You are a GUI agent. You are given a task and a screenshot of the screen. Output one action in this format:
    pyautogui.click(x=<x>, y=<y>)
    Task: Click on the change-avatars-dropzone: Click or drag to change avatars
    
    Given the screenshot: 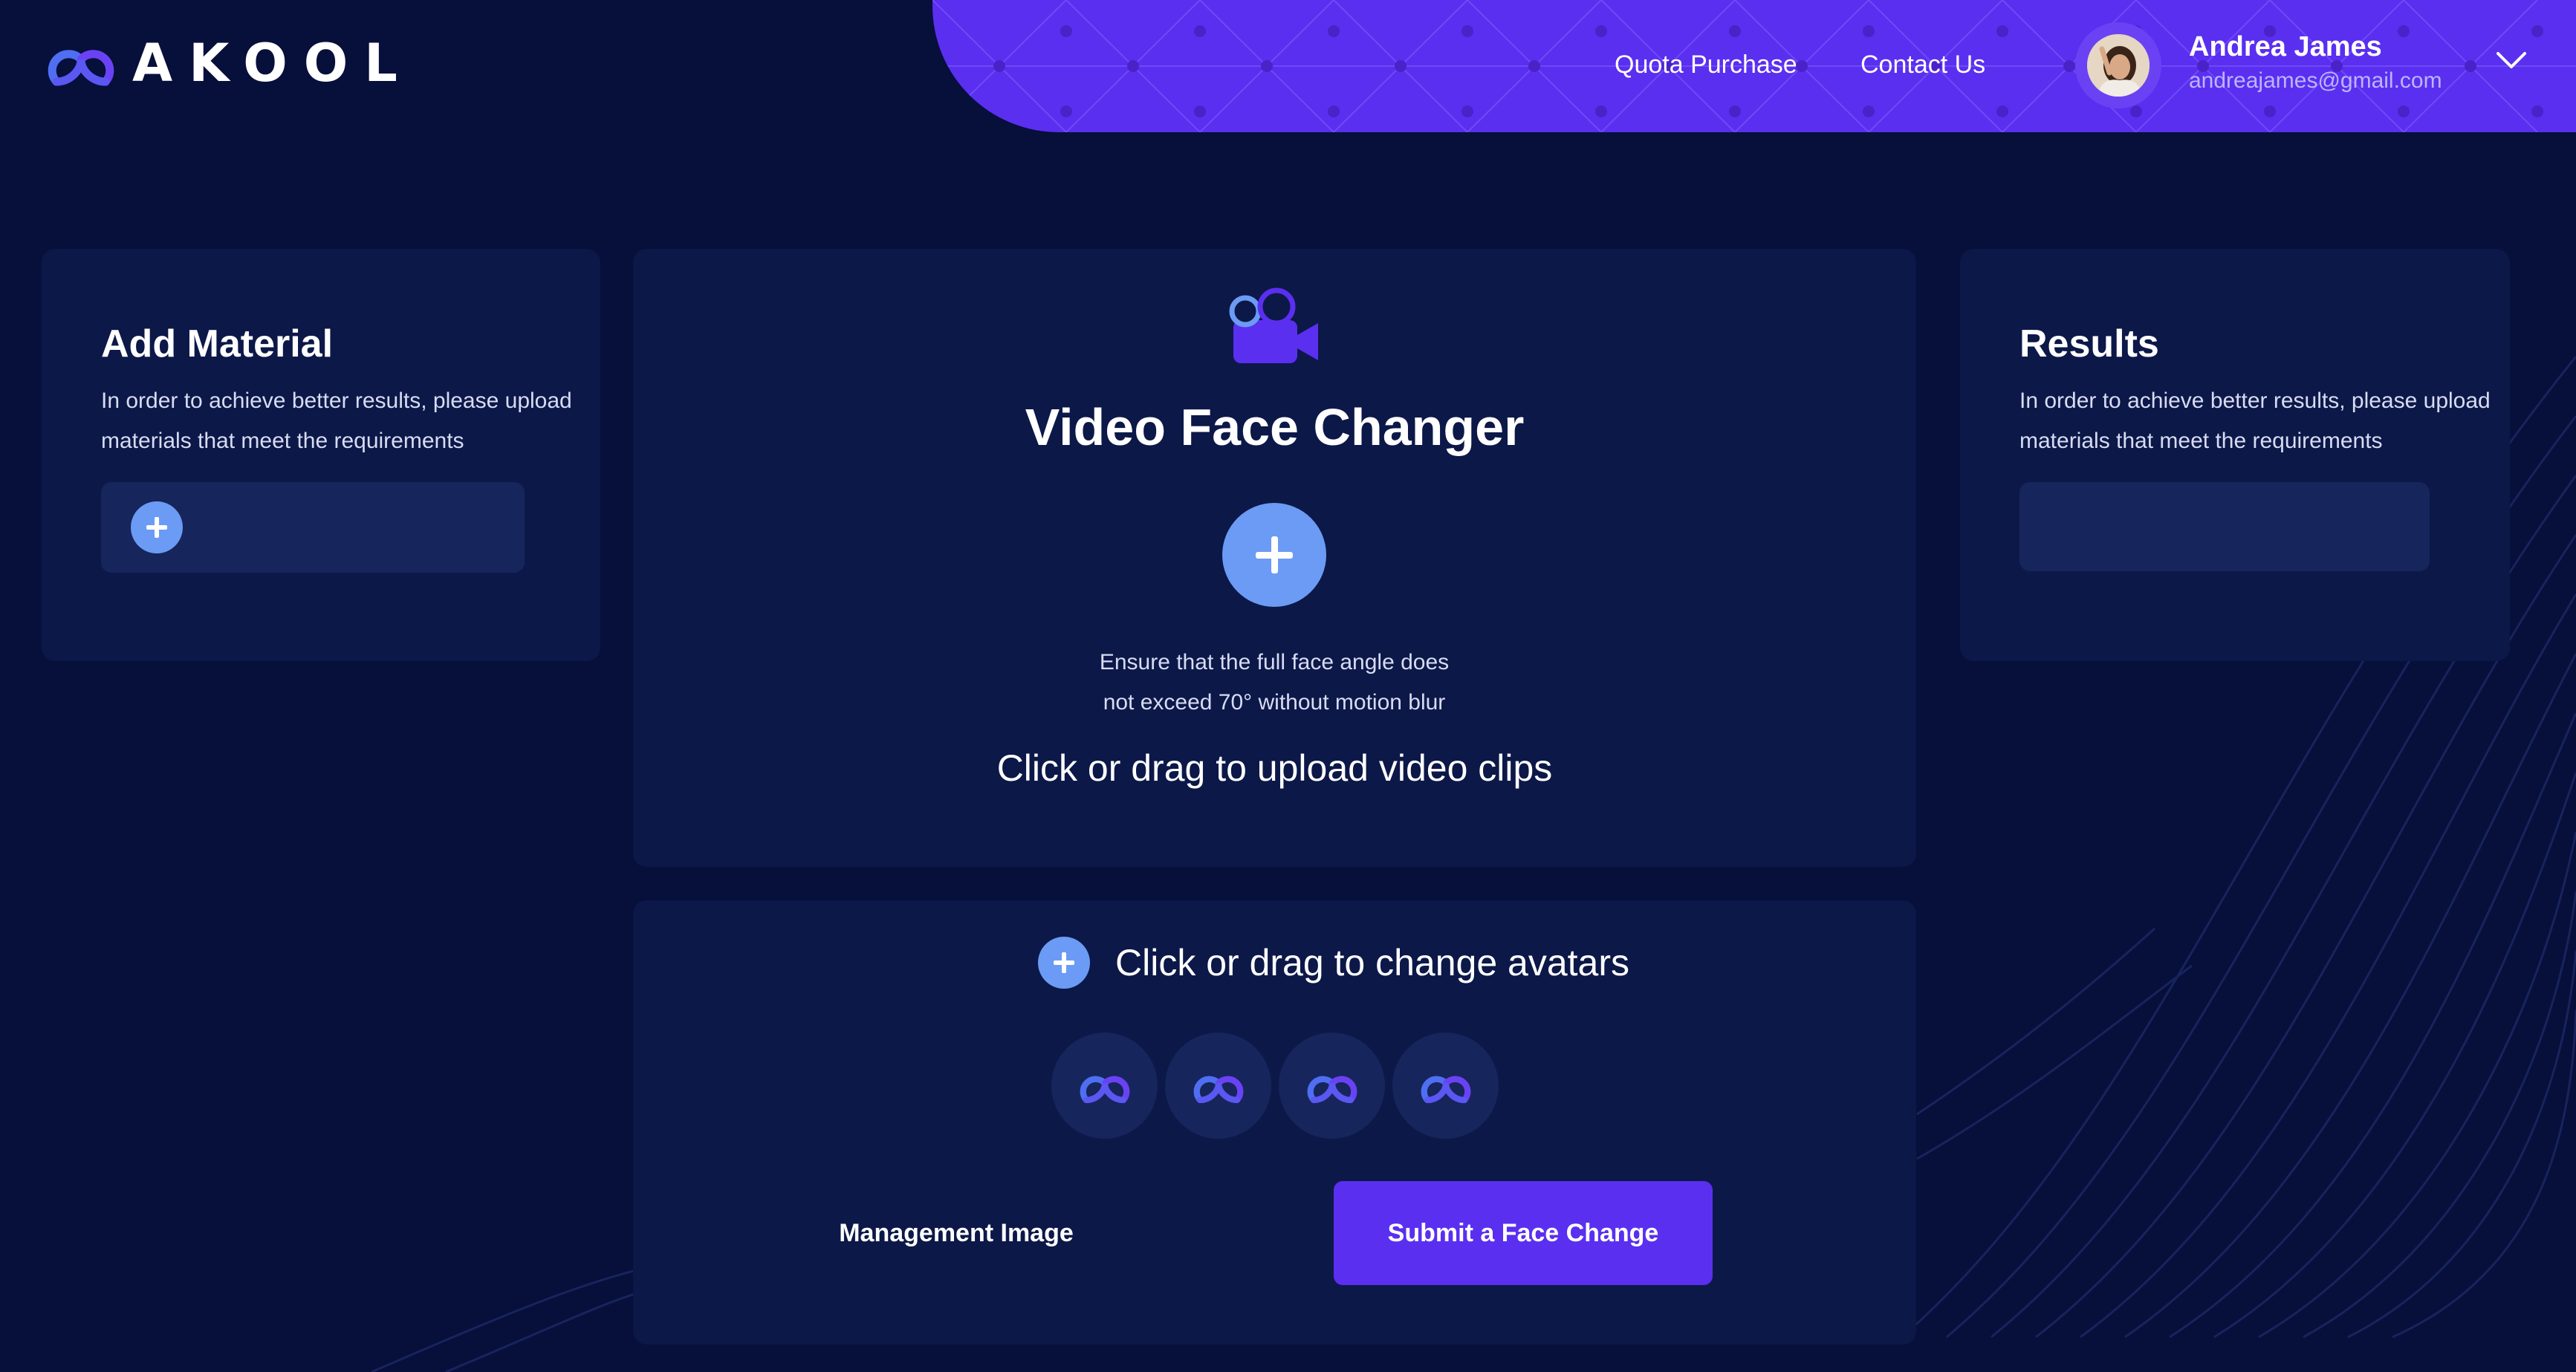 What is the action you would take?
    pyautogui.click(x=1333, y=962)
    